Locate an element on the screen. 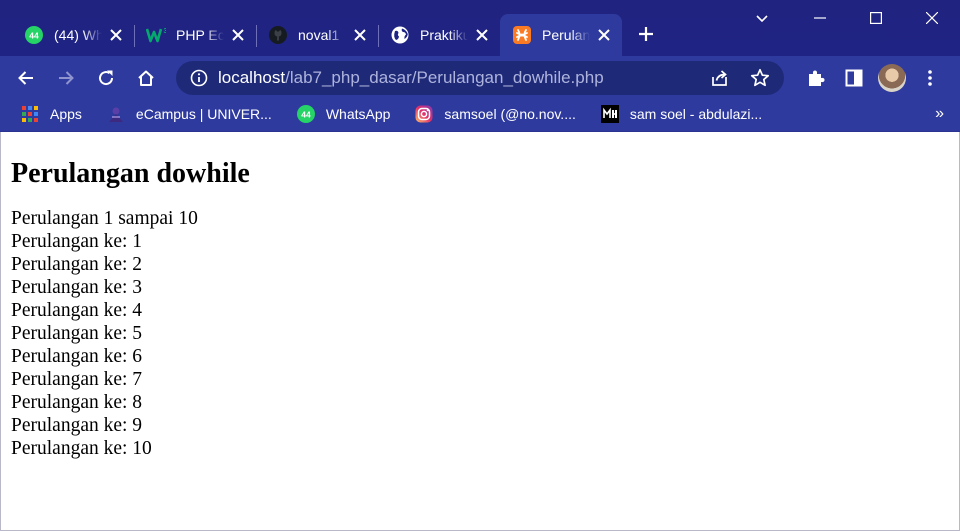 The width and height of the screenshot is (960, 531). output-line: Perulangan ke: 10 is located at coordinates (81, 448).